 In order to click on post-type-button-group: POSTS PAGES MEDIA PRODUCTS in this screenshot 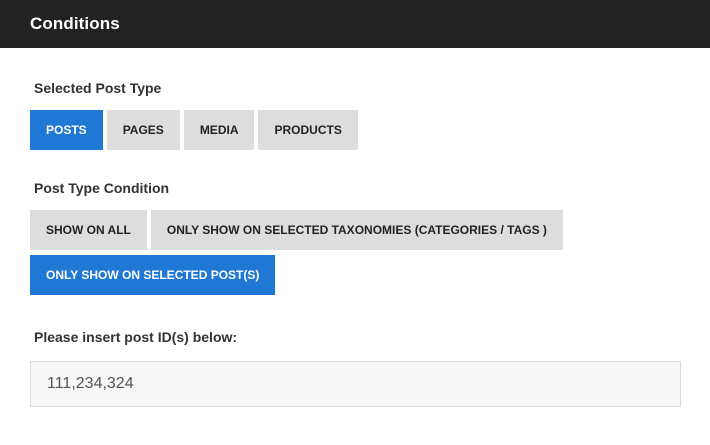, I will do `click(355, 130)`.